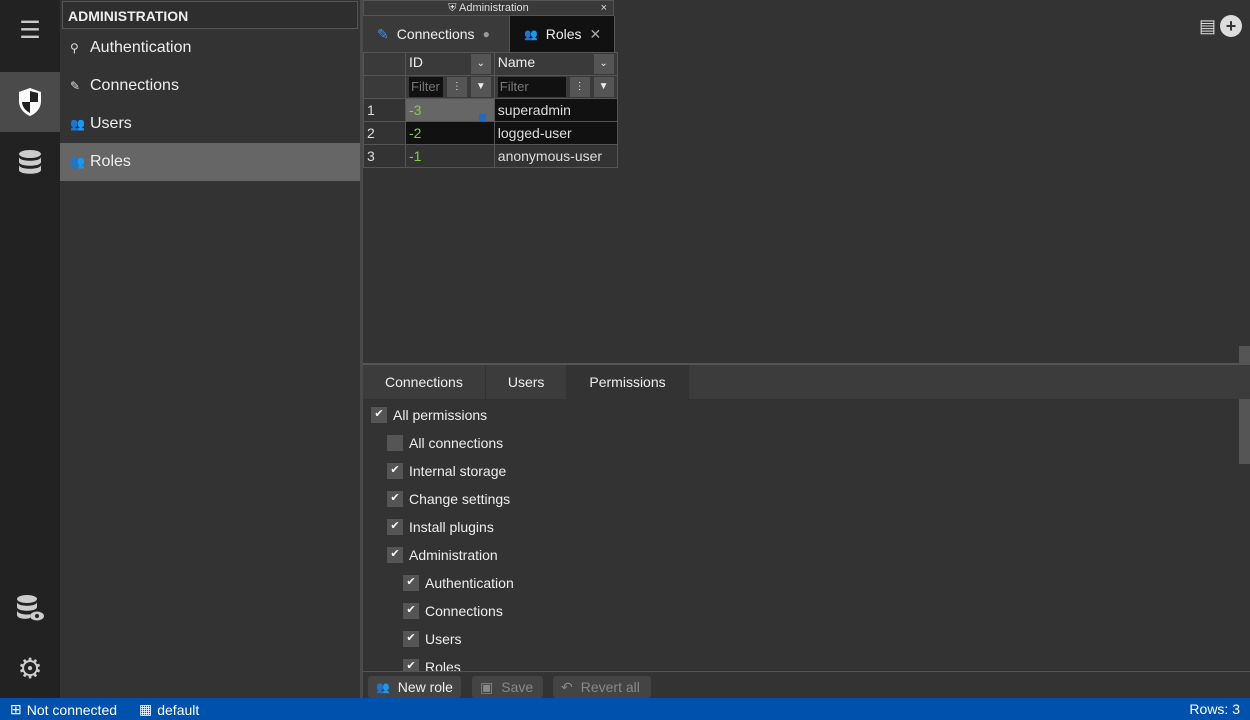  What do you see at coordinates (384, 133) in the screenshot?
I see `row-number: 2` at bounding box center [384, 133].